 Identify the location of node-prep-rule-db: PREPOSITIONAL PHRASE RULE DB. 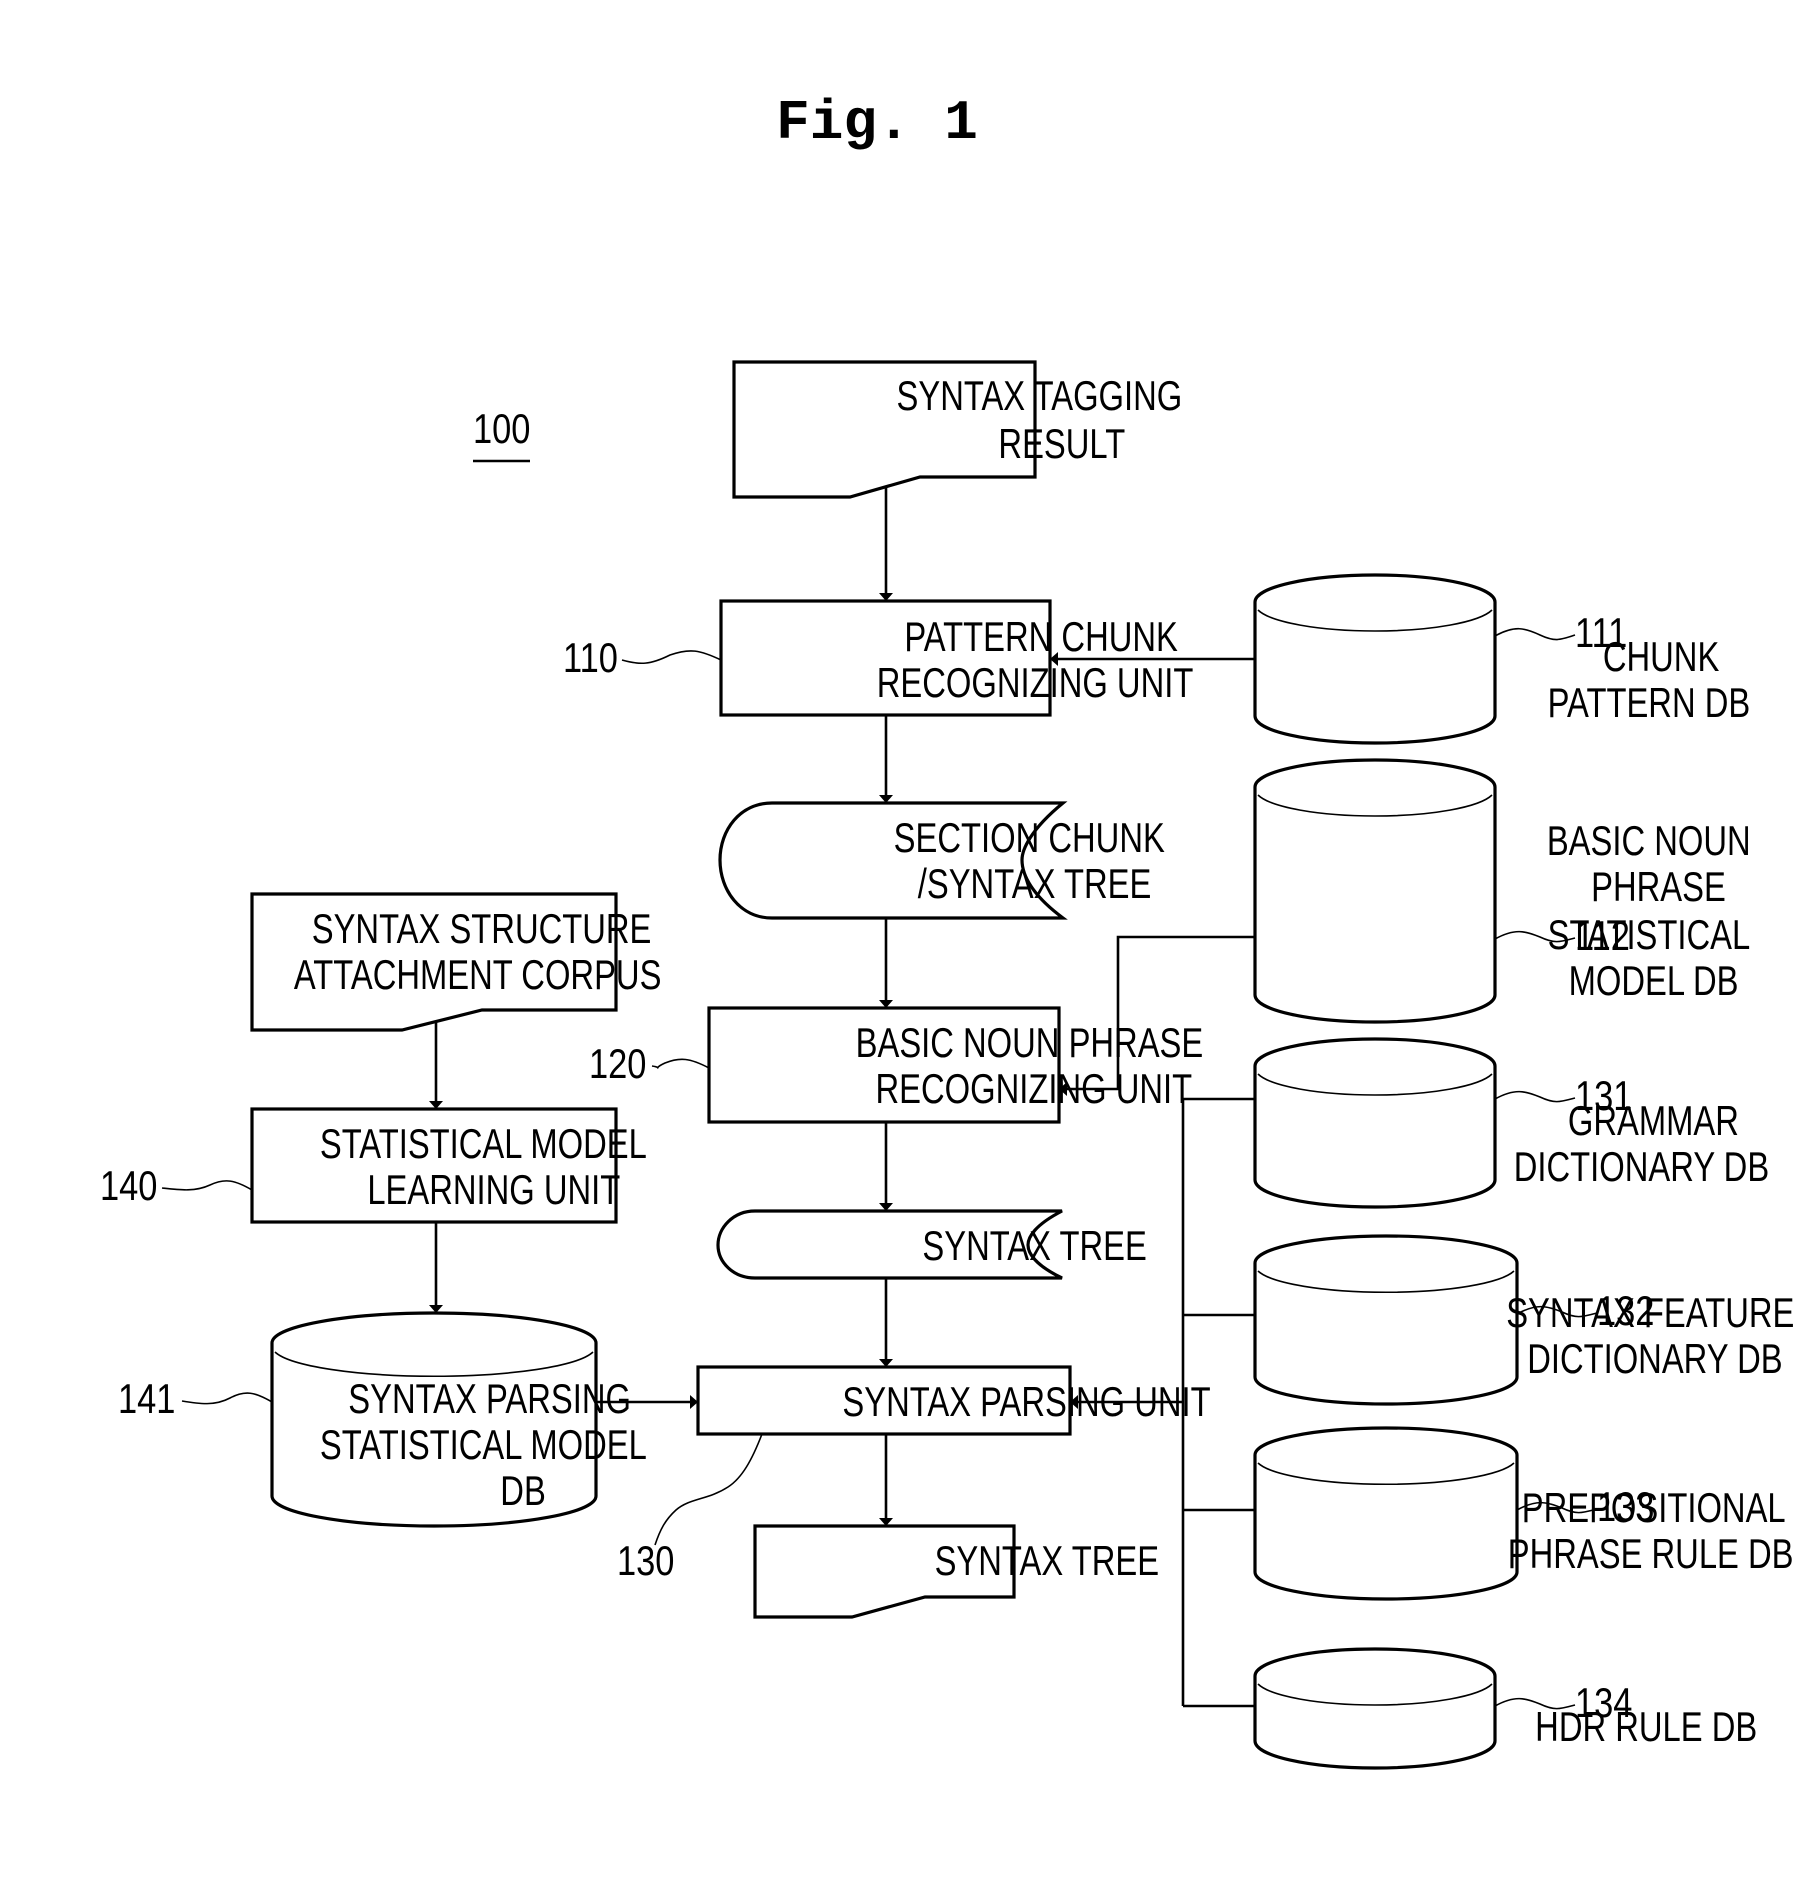
(1523, 1513).